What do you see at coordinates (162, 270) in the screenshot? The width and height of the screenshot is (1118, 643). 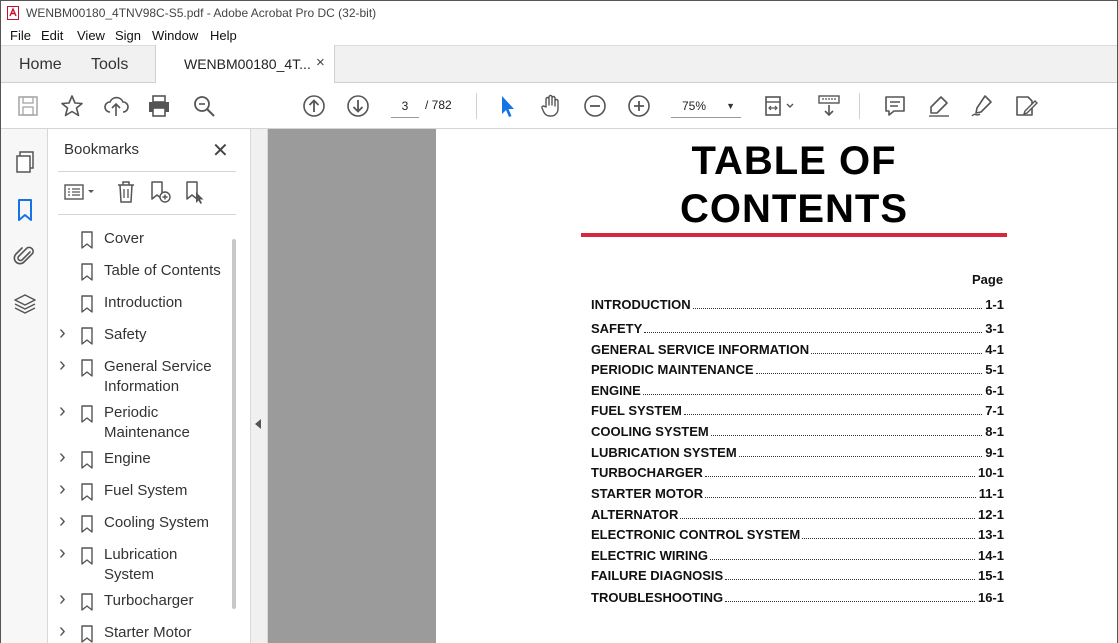 I see `bookmark-label: Table of Contents` at bounding box center [162, 270].